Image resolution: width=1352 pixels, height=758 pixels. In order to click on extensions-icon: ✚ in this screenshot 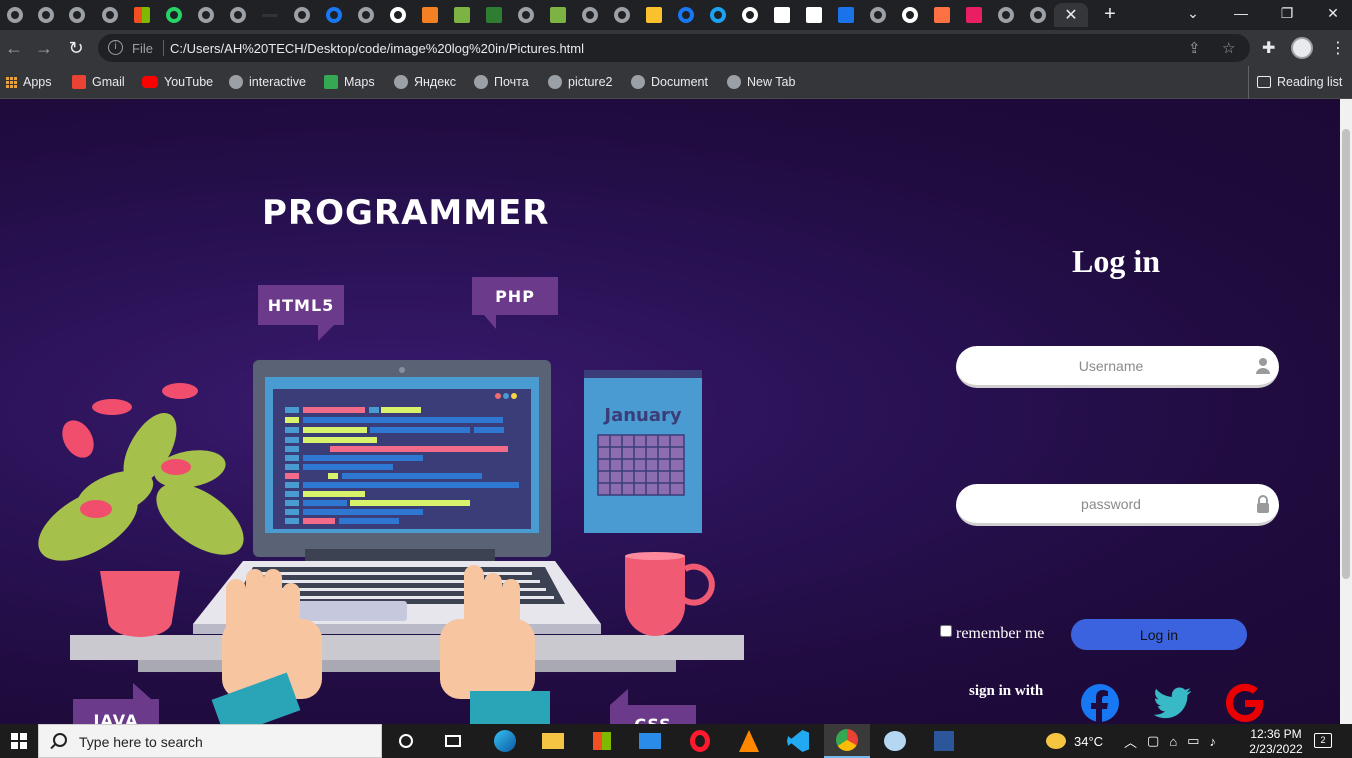, I will do `click(1268, 48)`.